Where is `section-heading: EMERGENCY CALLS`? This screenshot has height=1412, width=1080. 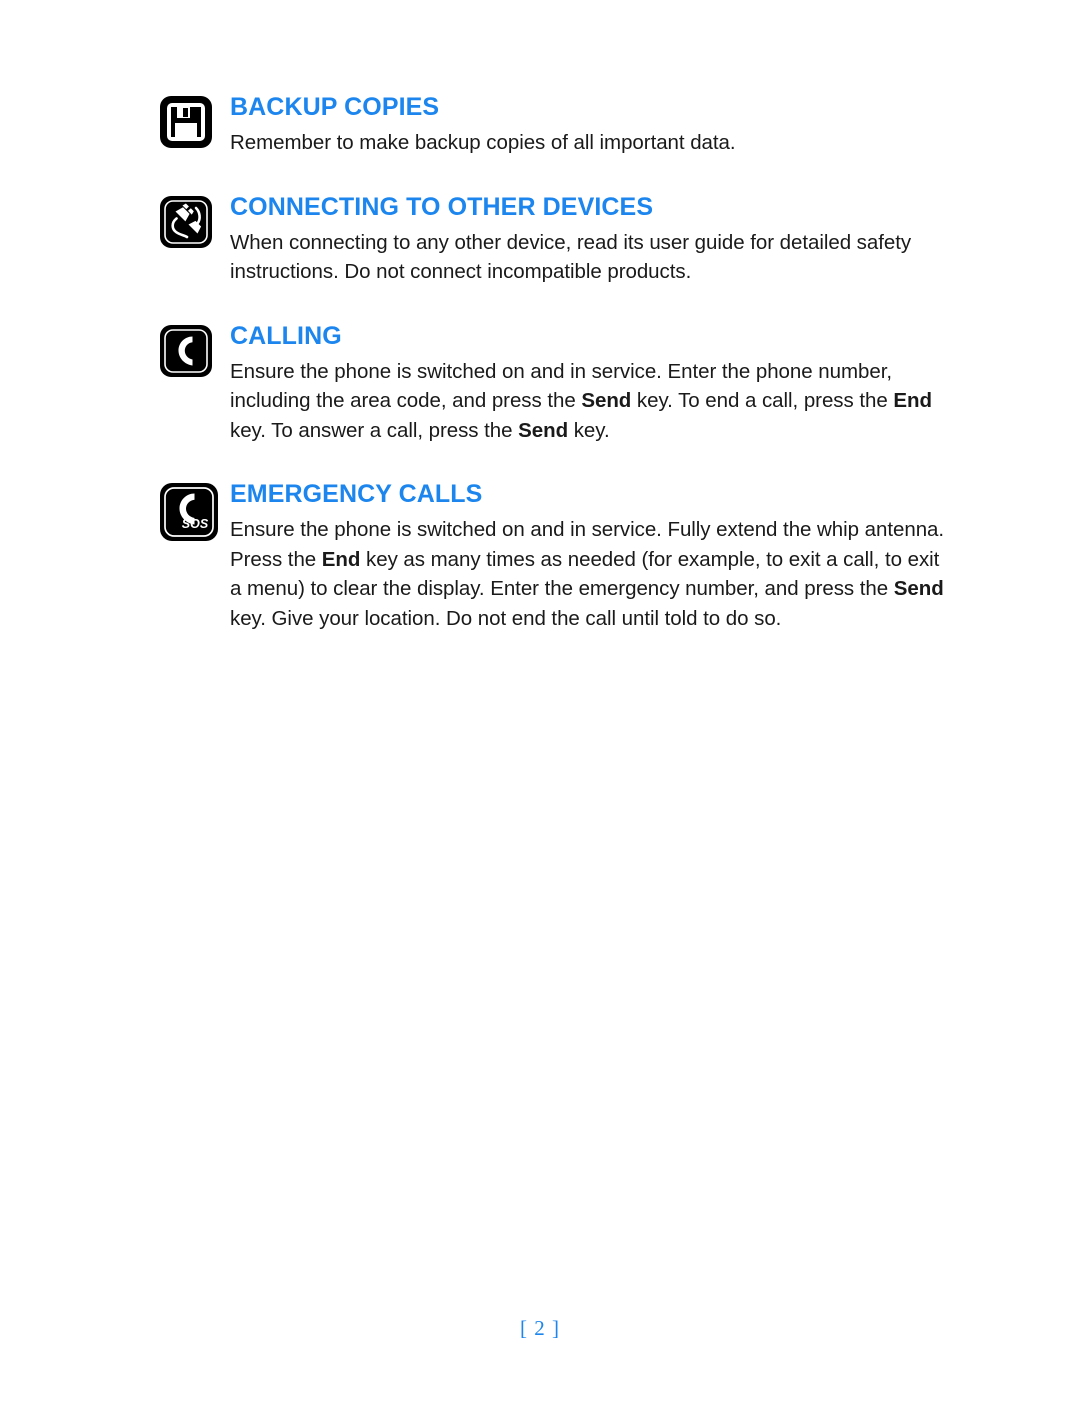 section-heading: EMERGENCY CALLS is located at coordinates (356, 494).